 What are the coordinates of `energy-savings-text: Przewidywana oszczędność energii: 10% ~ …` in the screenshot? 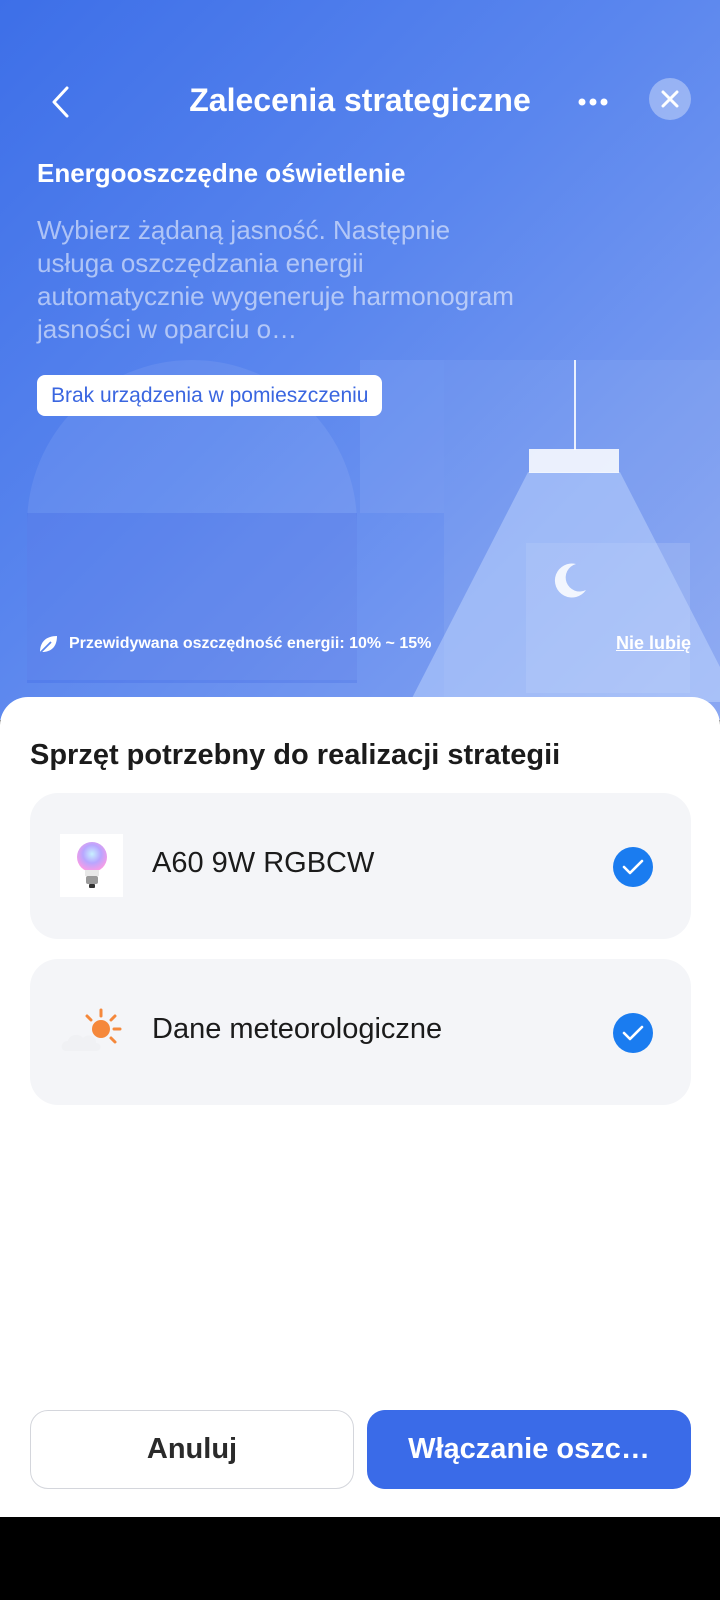 It's located at (250, 643).